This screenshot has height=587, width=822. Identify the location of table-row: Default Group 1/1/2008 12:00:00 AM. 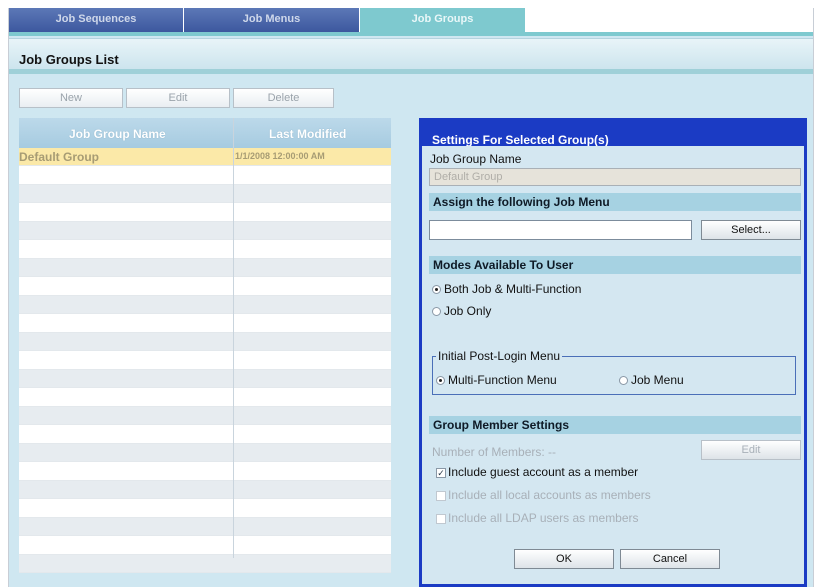
(205, 157).